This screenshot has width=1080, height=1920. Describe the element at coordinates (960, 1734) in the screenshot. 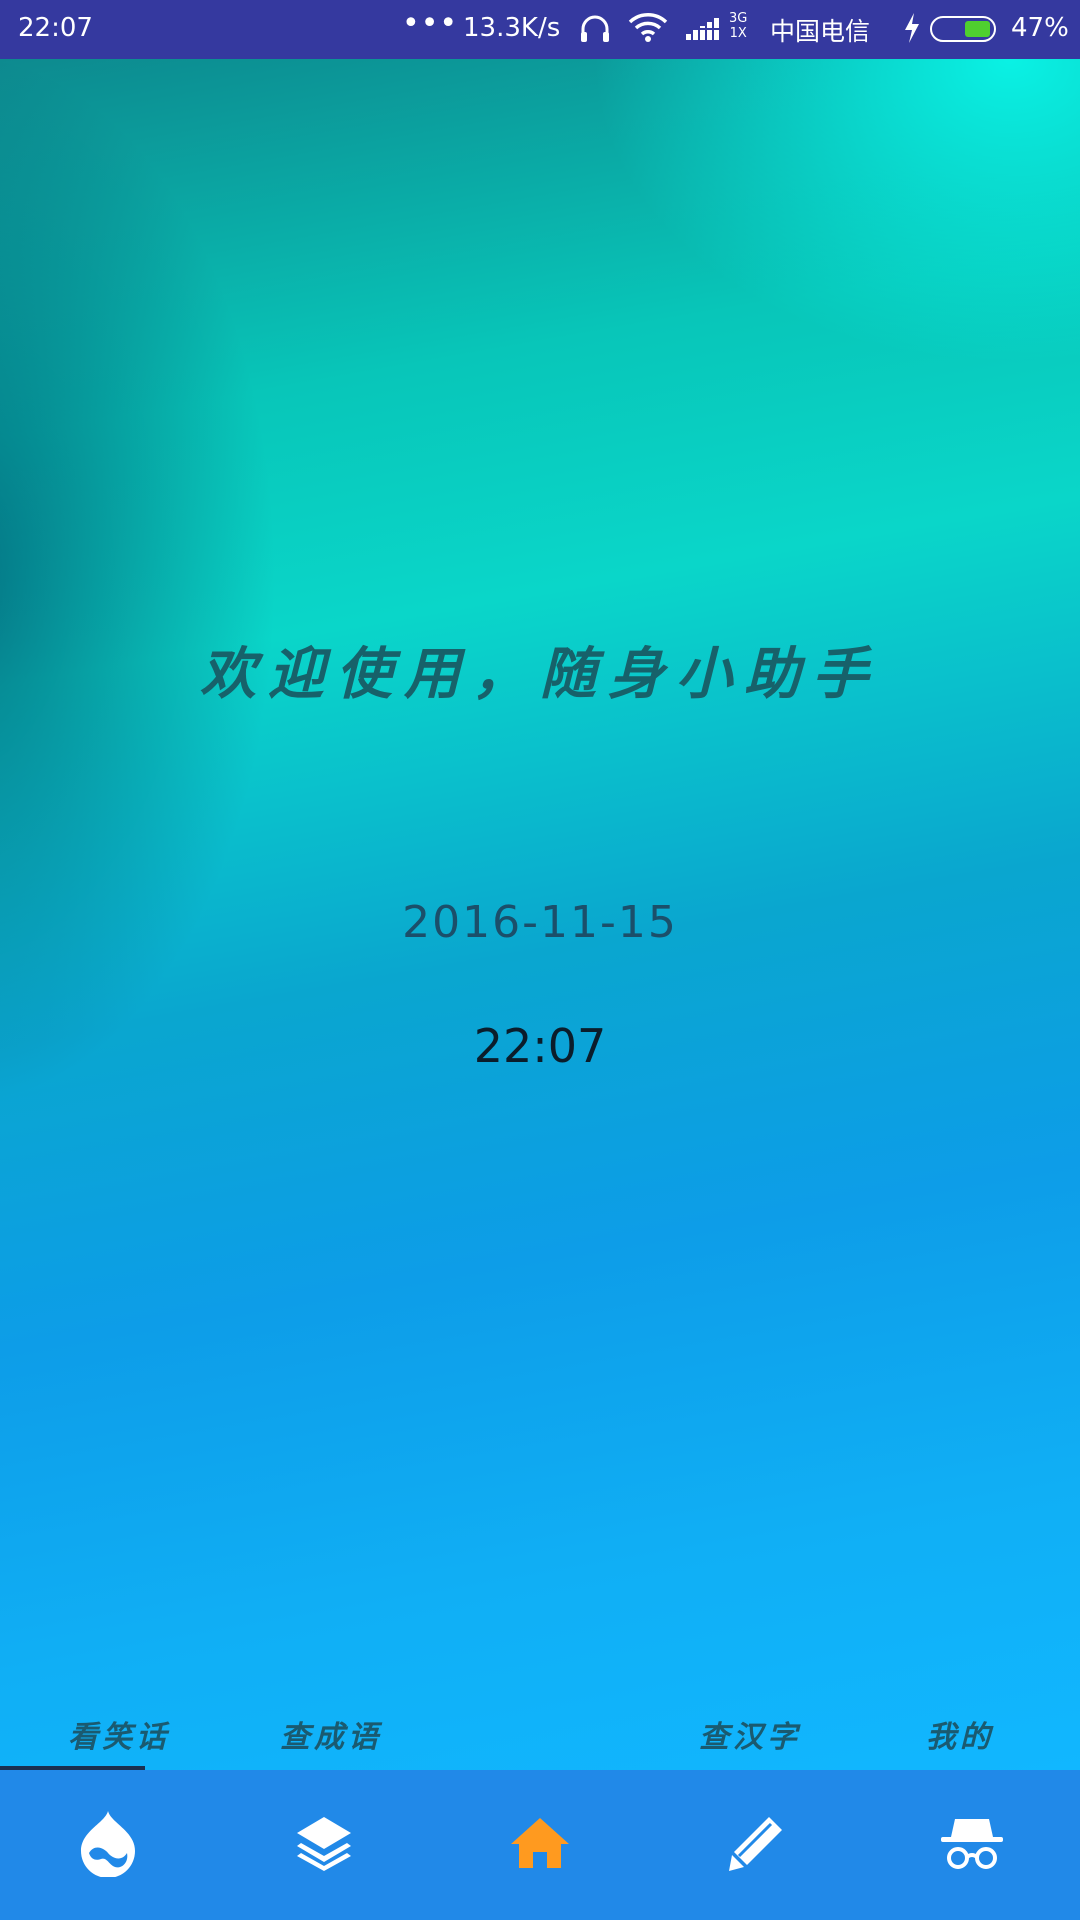

I see `tab-mine: 我的` at that location.